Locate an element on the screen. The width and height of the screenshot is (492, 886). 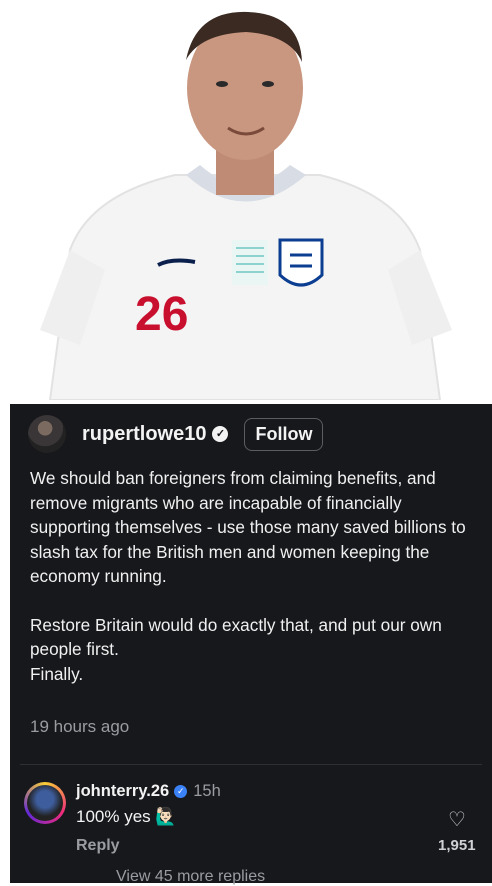
avatar is located at coordinates (47, 434).